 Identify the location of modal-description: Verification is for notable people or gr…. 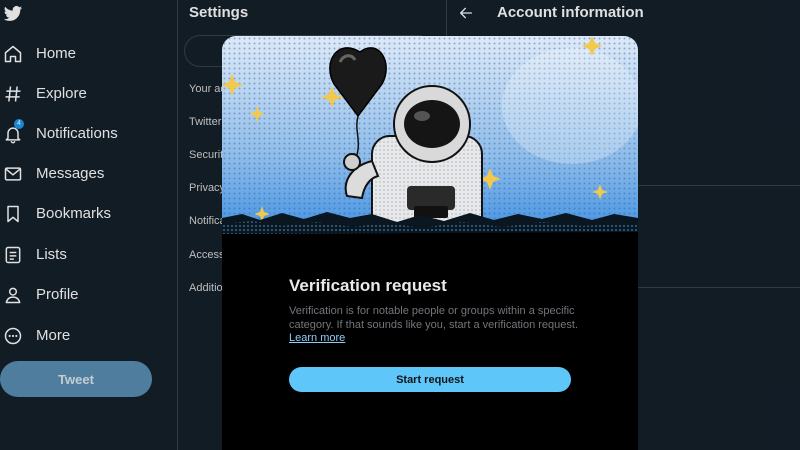
(433, 318).